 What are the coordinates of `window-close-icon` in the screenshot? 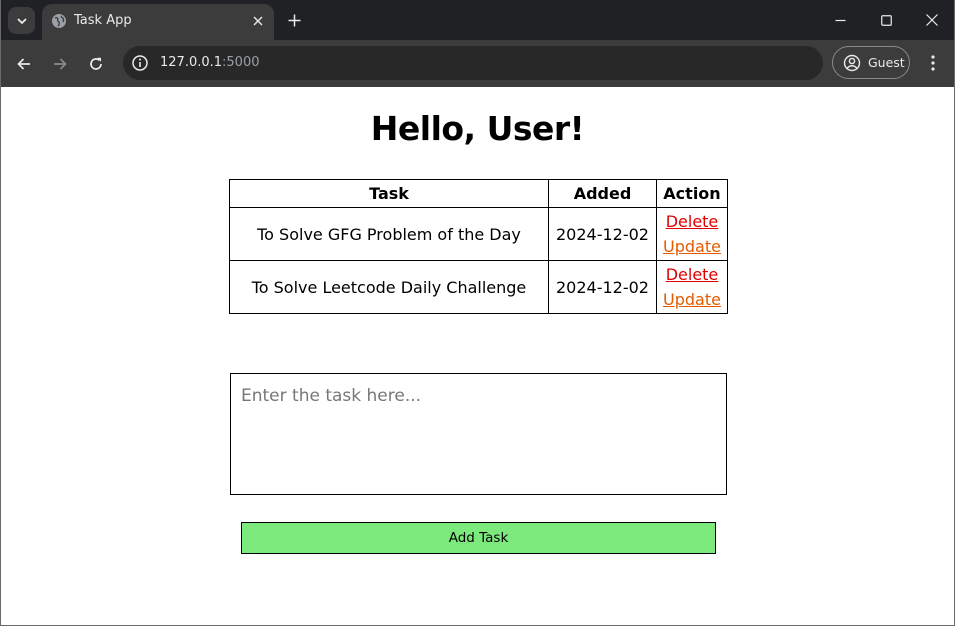 It's located at (932, 20).